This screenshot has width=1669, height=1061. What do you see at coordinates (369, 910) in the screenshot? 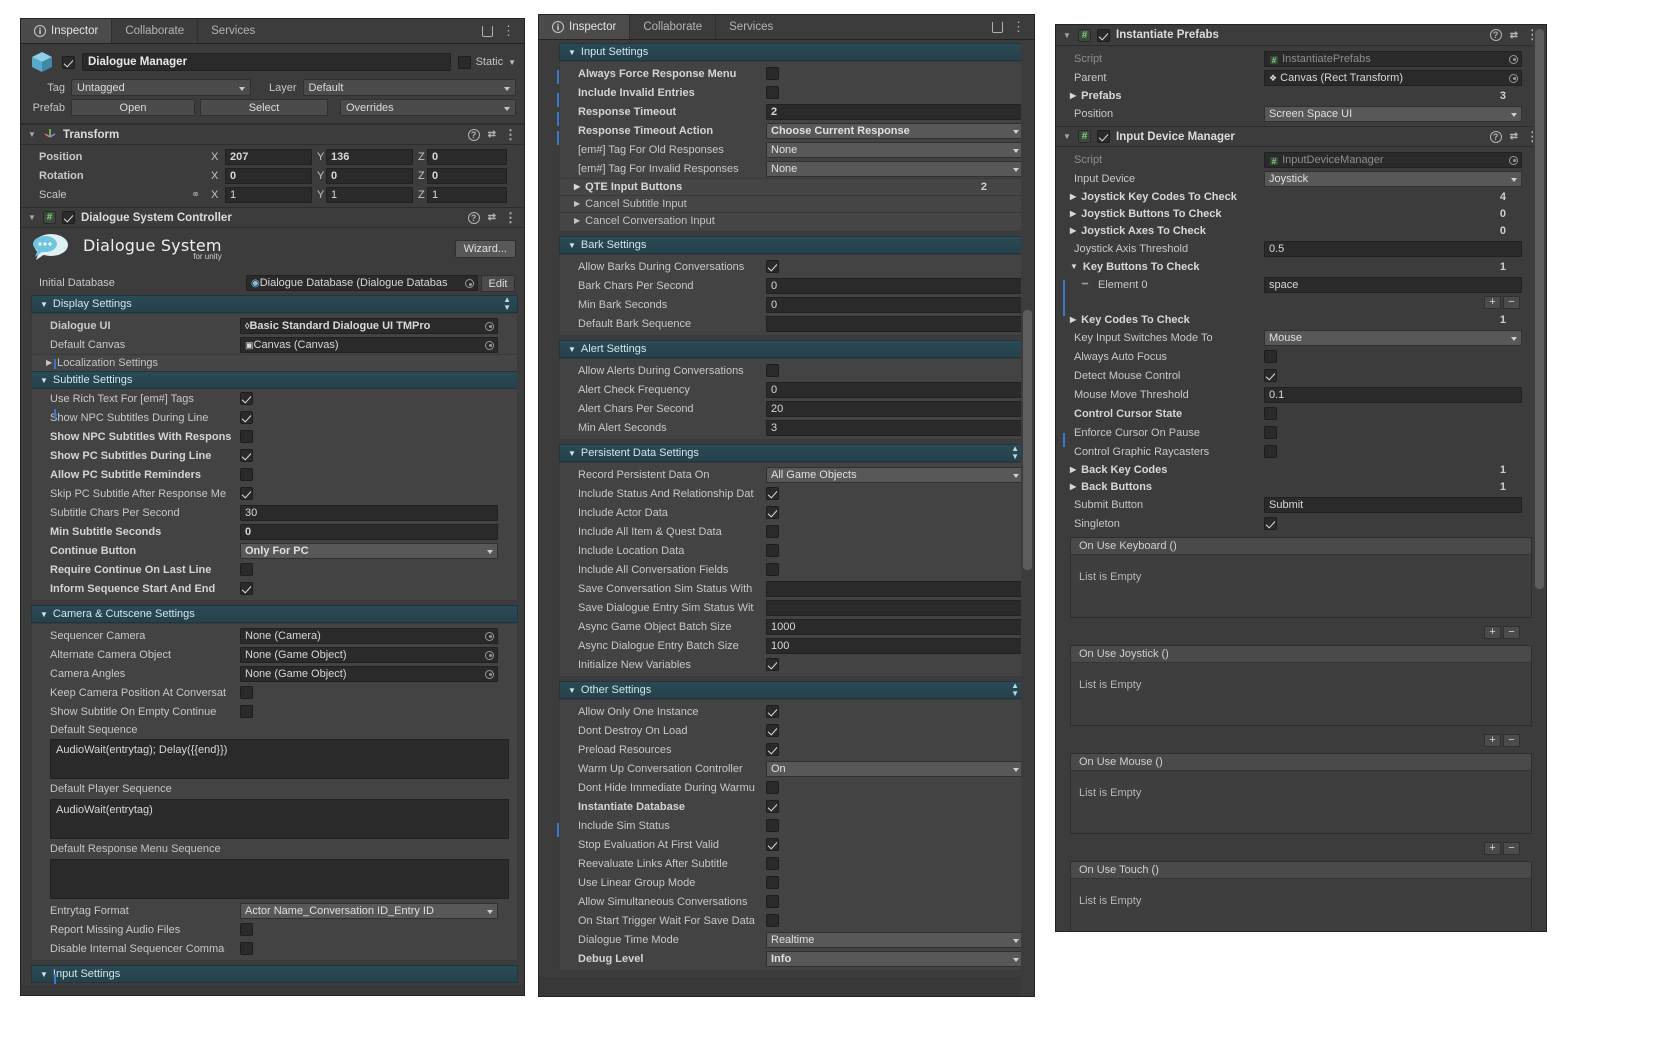
I see `entrytag-format-dropdown: Actor Name_Conversation ID_Entry ID` at bounding box center [369, 910].